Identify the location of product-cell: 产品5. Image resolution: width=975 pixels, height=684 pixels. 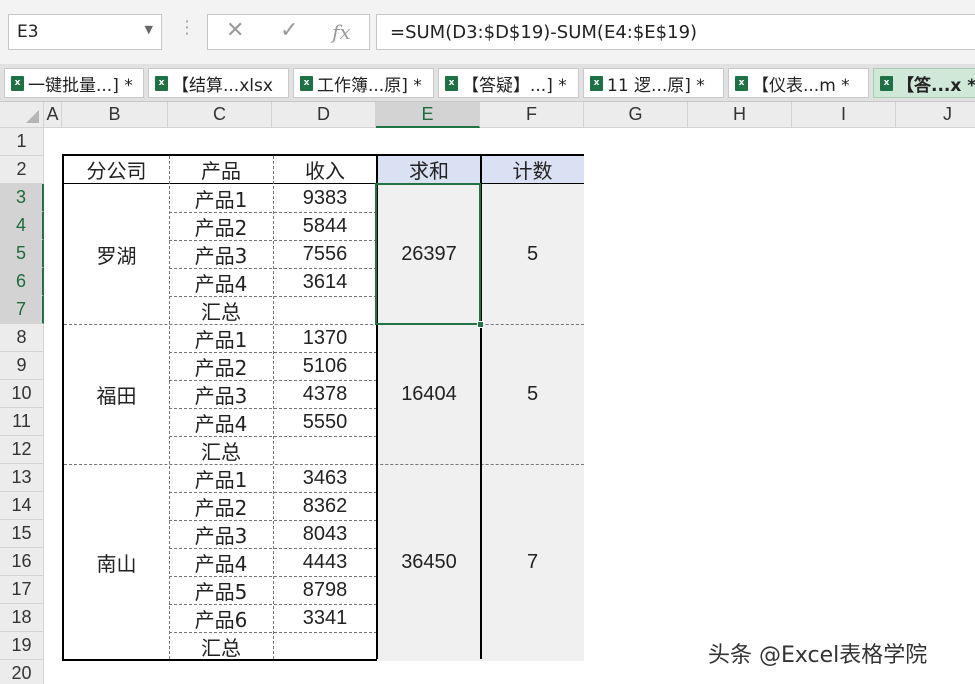
(221, 591).